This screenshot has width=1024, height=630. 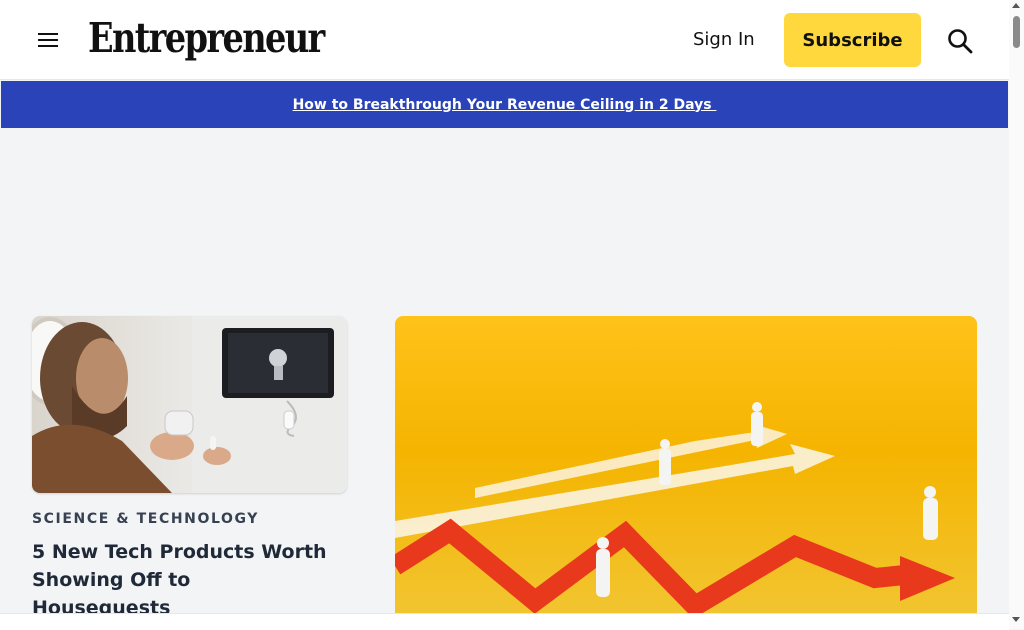 What do you see at coordinates (1016, 619) in the screenshot?
I see `scroll-down-arrow-icon` at bounding box center [1016, 619].